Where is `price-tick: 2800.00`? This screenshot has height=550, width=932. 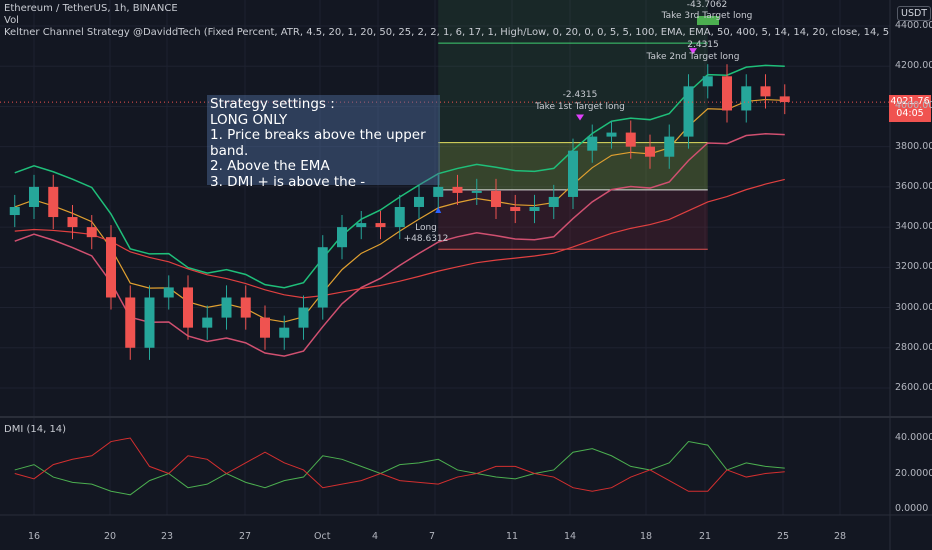 price-tick: 2800.00 is located at coordinates (913, 347).